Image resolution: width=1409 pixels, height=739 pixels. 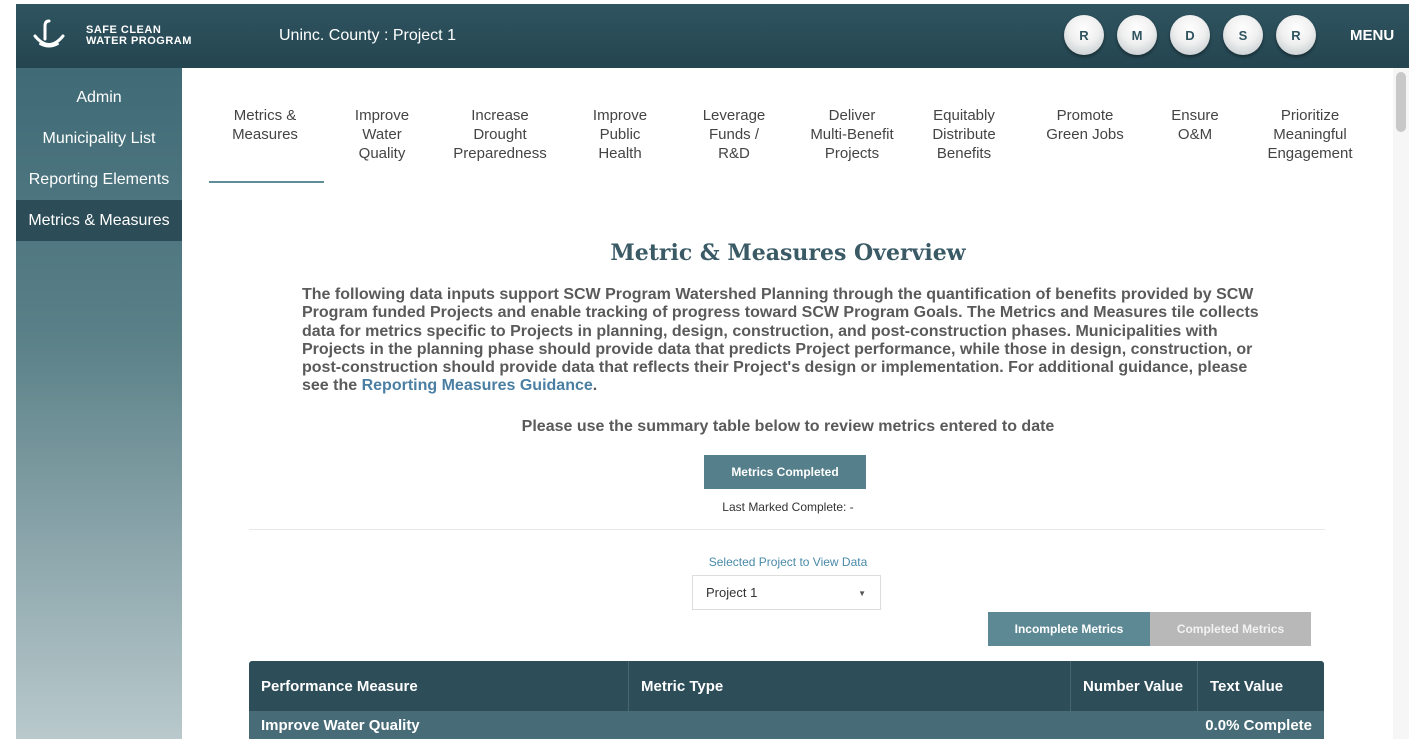 I want to click on caret-down-icon: ▼, so click(x=862, y=593).